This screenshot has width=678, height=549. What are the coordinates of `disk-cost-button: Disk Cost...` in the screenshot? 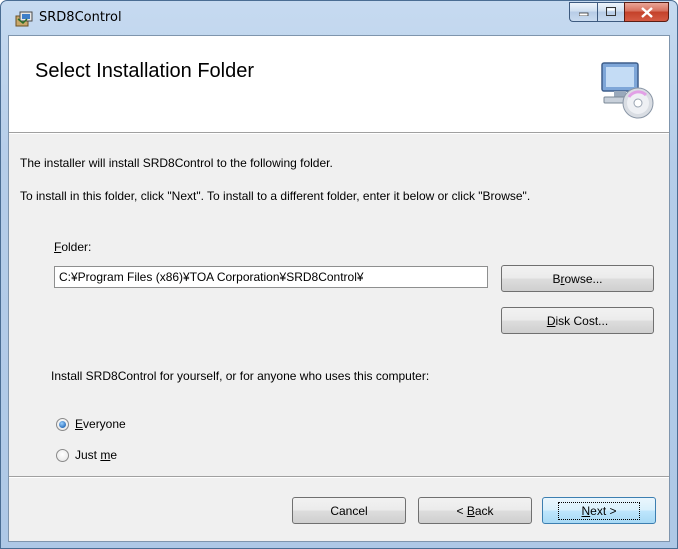 It's located at (577, 320).